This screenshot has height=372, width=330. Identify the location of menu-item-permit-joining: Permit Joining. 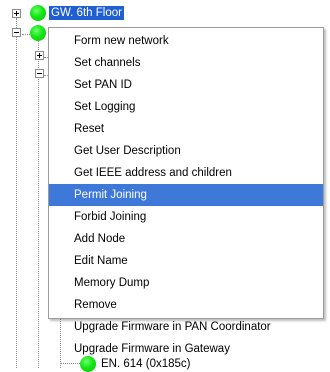
(186, 195).